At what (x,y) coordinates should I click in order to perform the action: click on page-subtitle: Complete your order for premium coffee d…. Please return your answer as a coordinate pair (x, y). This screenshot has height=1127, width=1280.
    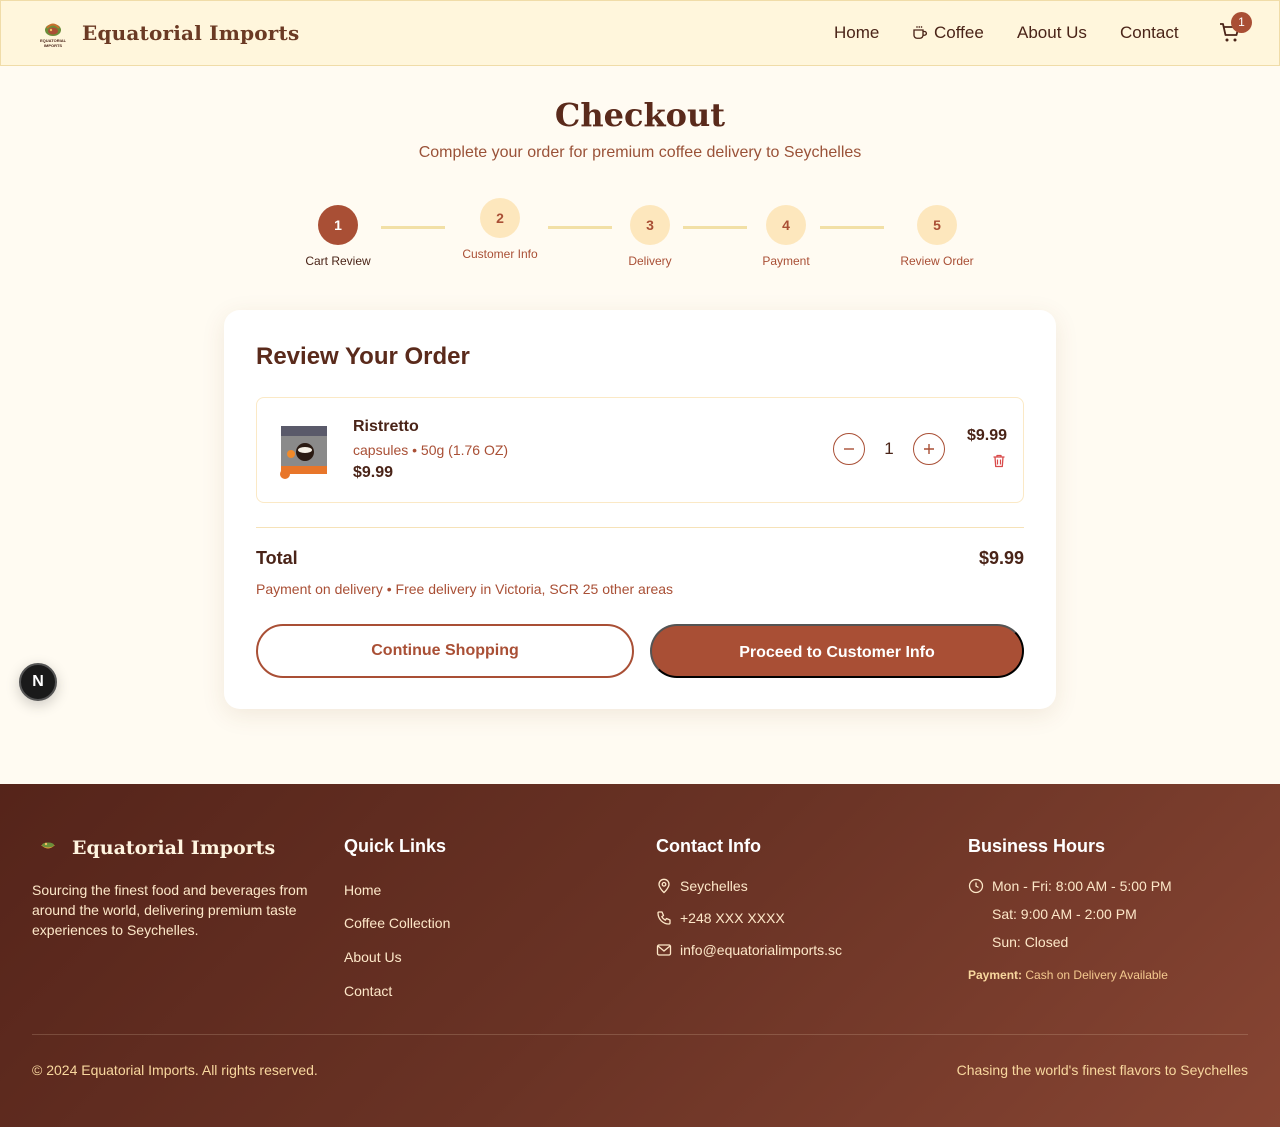
    Looking at the image, I should click on (640, 152).